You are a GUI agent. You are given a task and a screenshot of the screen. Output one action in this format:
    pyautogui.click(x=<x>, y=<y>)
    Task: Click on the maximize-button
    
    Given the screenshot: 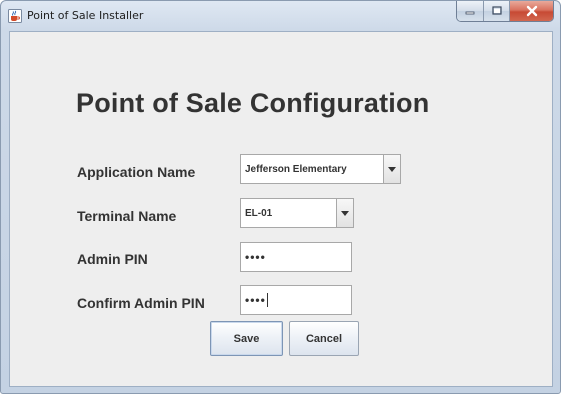 What is the action you would take?
    pyautogui.click(x=496, y=11)
    